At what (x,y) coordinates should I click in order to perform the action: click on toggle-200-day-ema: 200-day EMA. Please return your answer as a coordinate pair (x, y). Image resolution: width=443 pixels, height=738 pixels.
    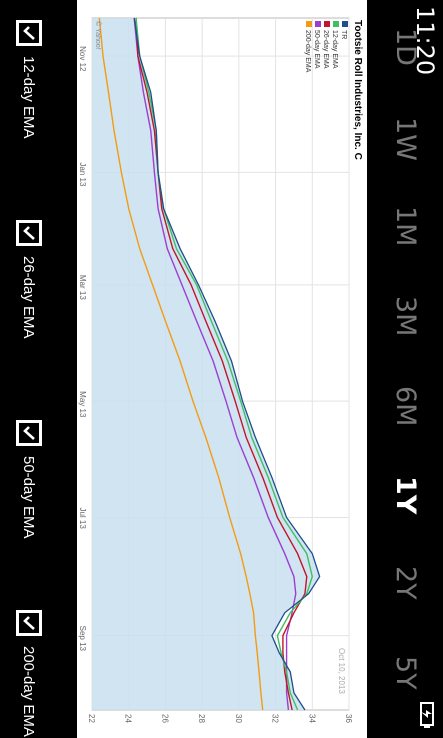
    Looking at the image, I should click on (29, 673).